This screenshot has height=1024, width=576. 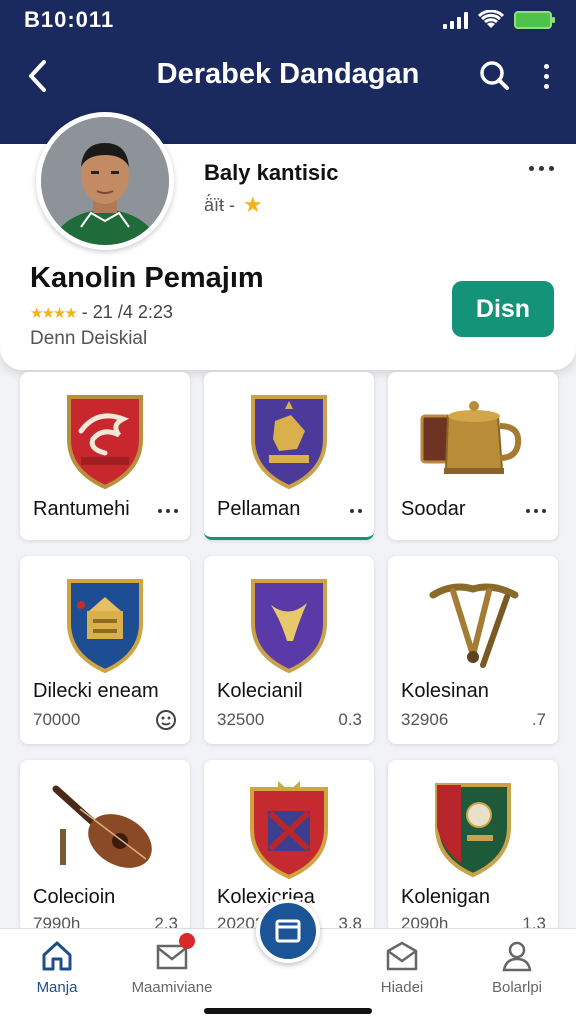 What do you see at coordinates (105, 829) in the screenshot?
I see `lute-icon` at bounding box center [105, 829].